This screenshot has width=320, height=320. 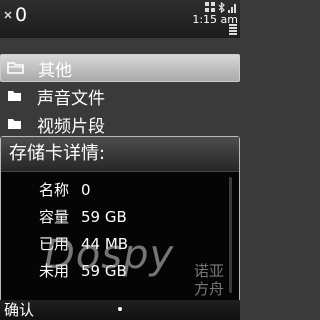 What do you see at coordinates (54, 190) in the screenshot?
I see `detail-key: 名称` at bounding box center [54, 190].